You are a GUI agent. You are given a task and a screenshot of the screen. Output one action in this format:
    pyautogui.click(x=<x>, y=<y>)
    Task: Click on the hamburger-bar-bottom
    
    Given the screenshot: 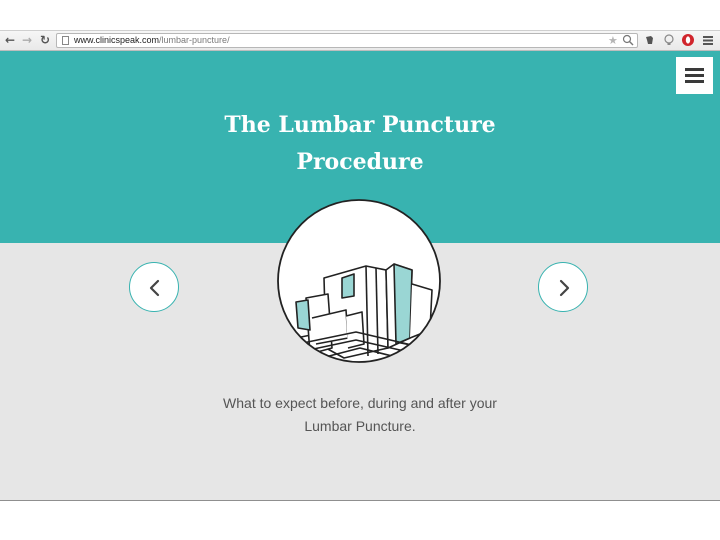 What is the action you would take?
    pyautogui.click(x=694, y=81)
    